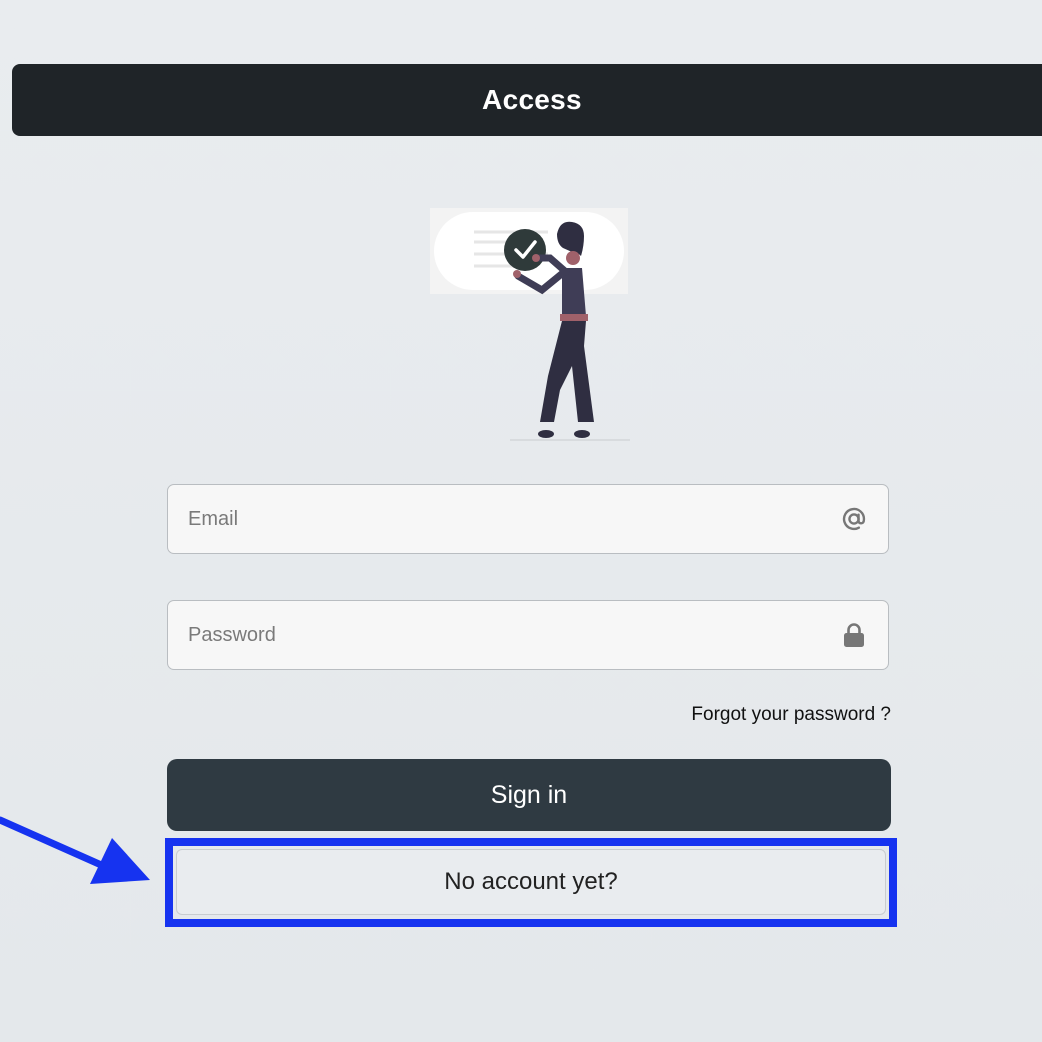 Image resolution: width=1042 pixels, height=1042 pixels. I want to click on email-field, so click(528, 519).